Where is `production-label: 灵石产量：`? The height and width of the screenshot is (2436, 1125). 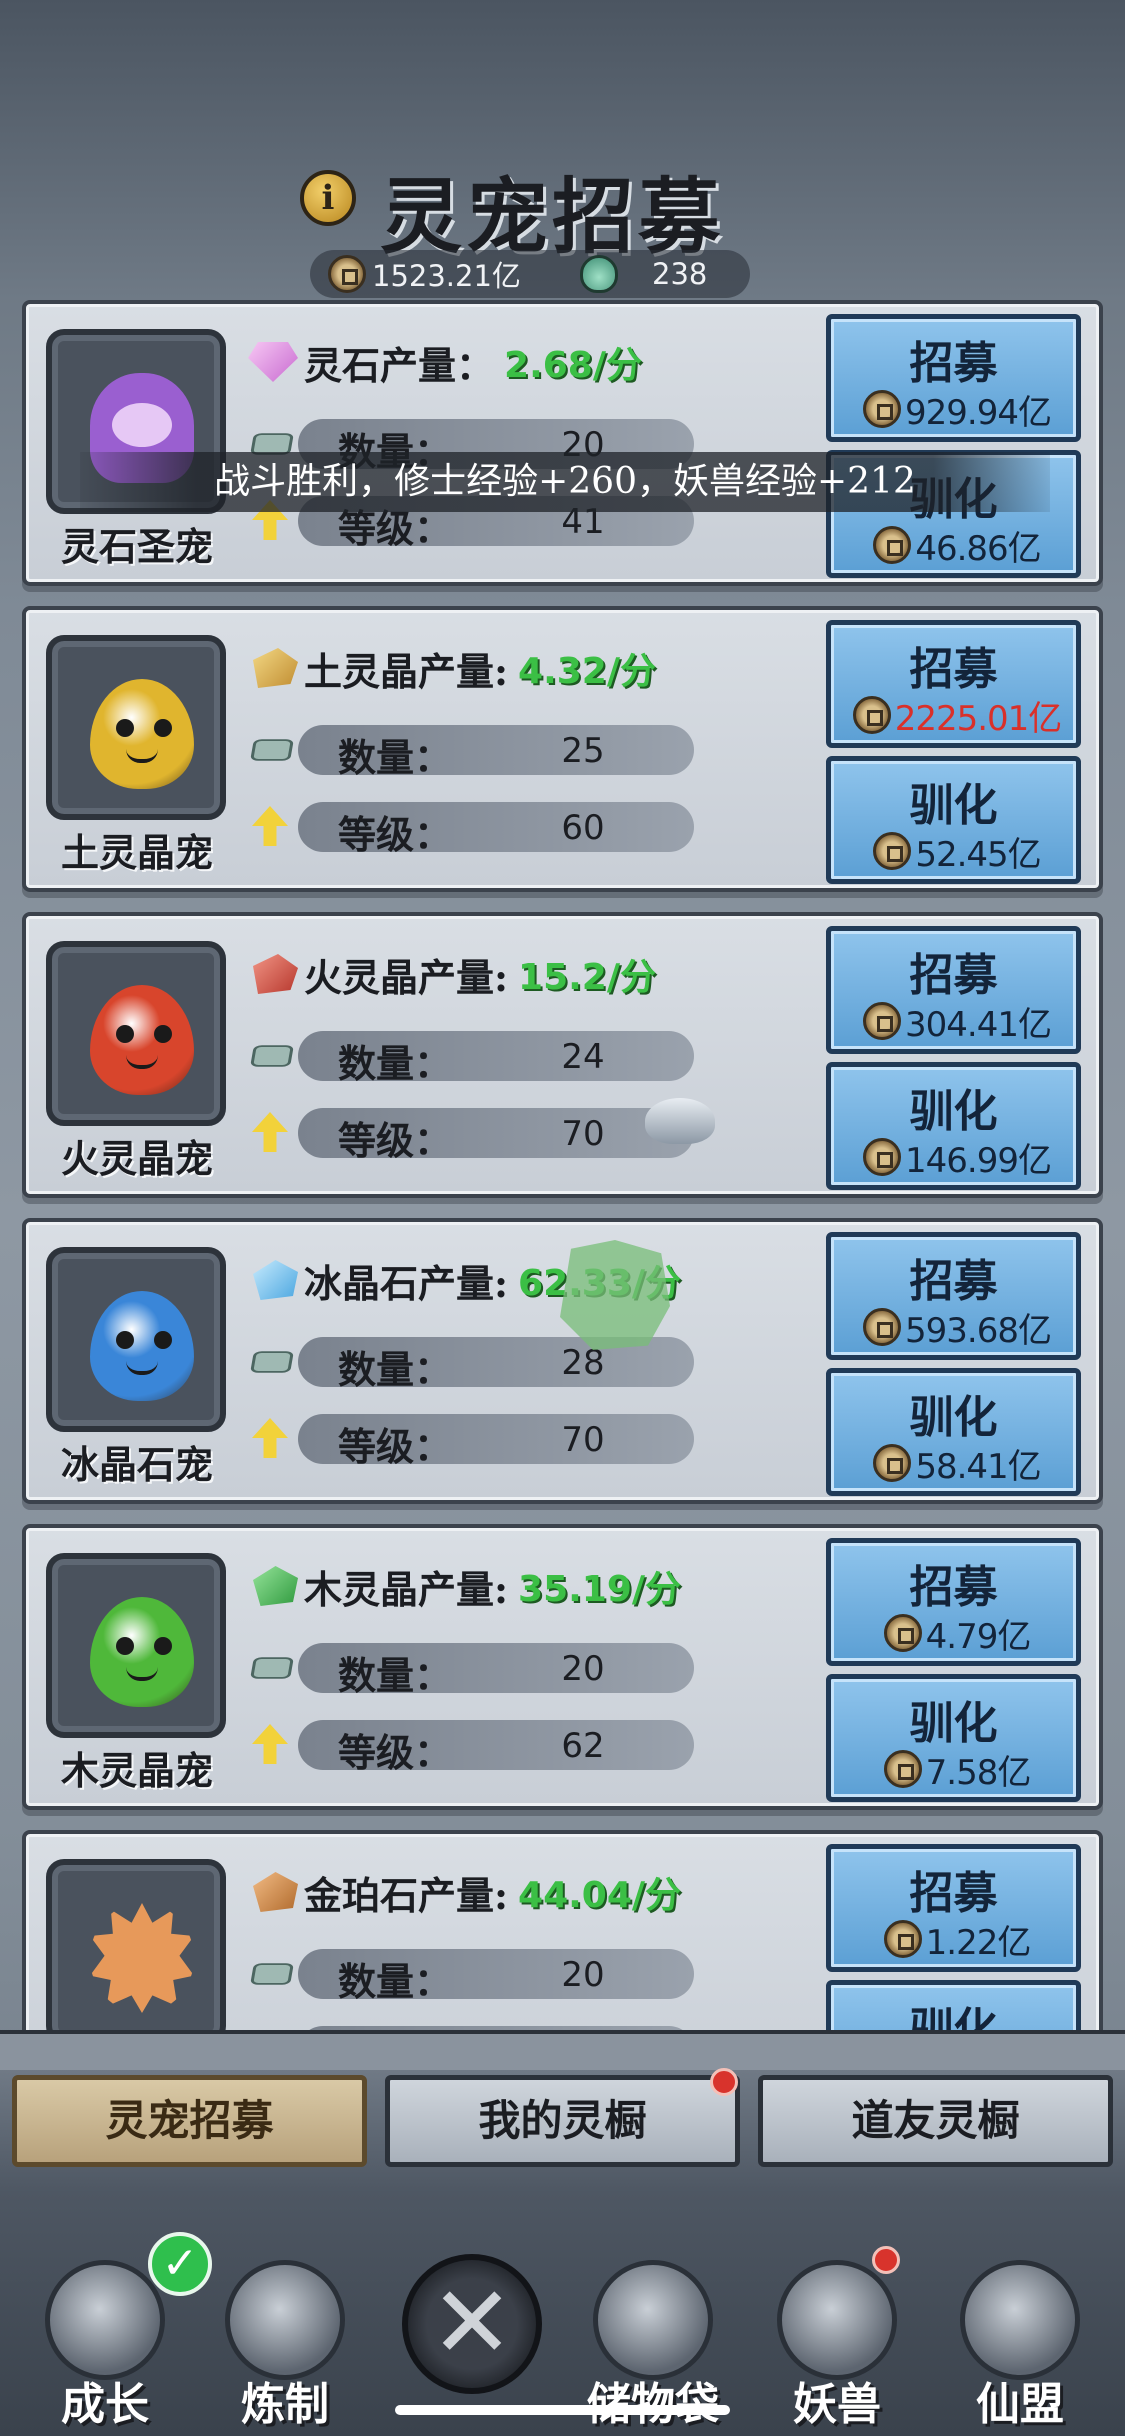 production-label: 灵石产量： is located at coordinates (399, 365).